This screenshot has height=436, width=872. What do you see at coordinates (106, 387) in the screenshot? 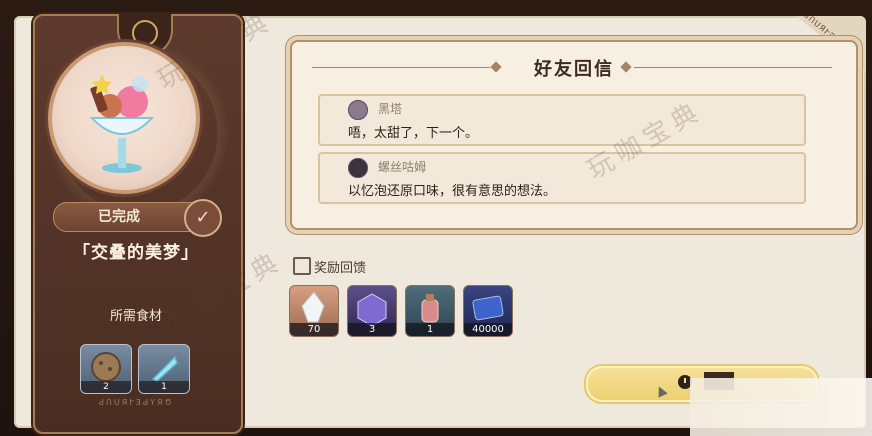
I see `ingredient-qty: 2` at bounding box center [106, 387].